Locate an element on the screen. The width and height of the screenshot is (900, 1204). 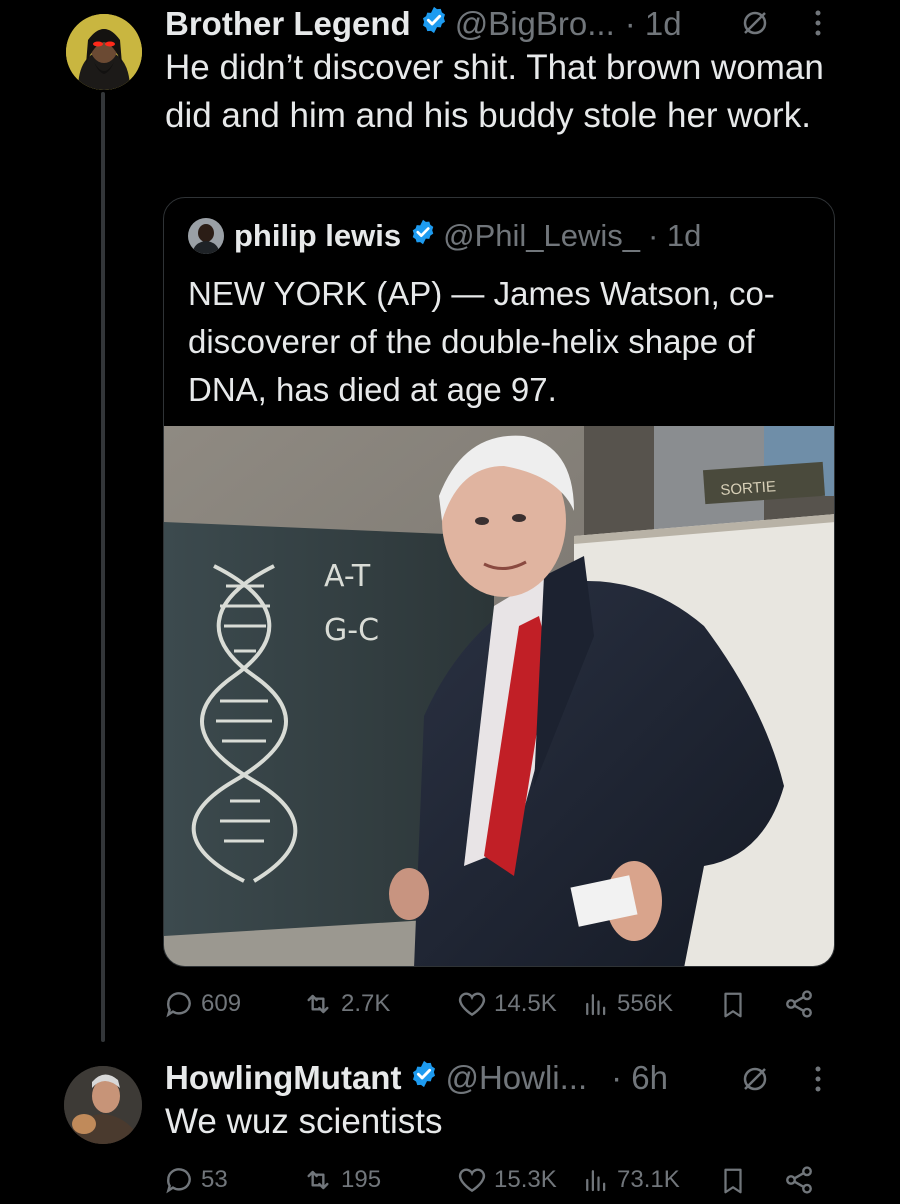
tweet-actions: 609 2.7K 14.5K 556K is located at coordinates (493, 1008).